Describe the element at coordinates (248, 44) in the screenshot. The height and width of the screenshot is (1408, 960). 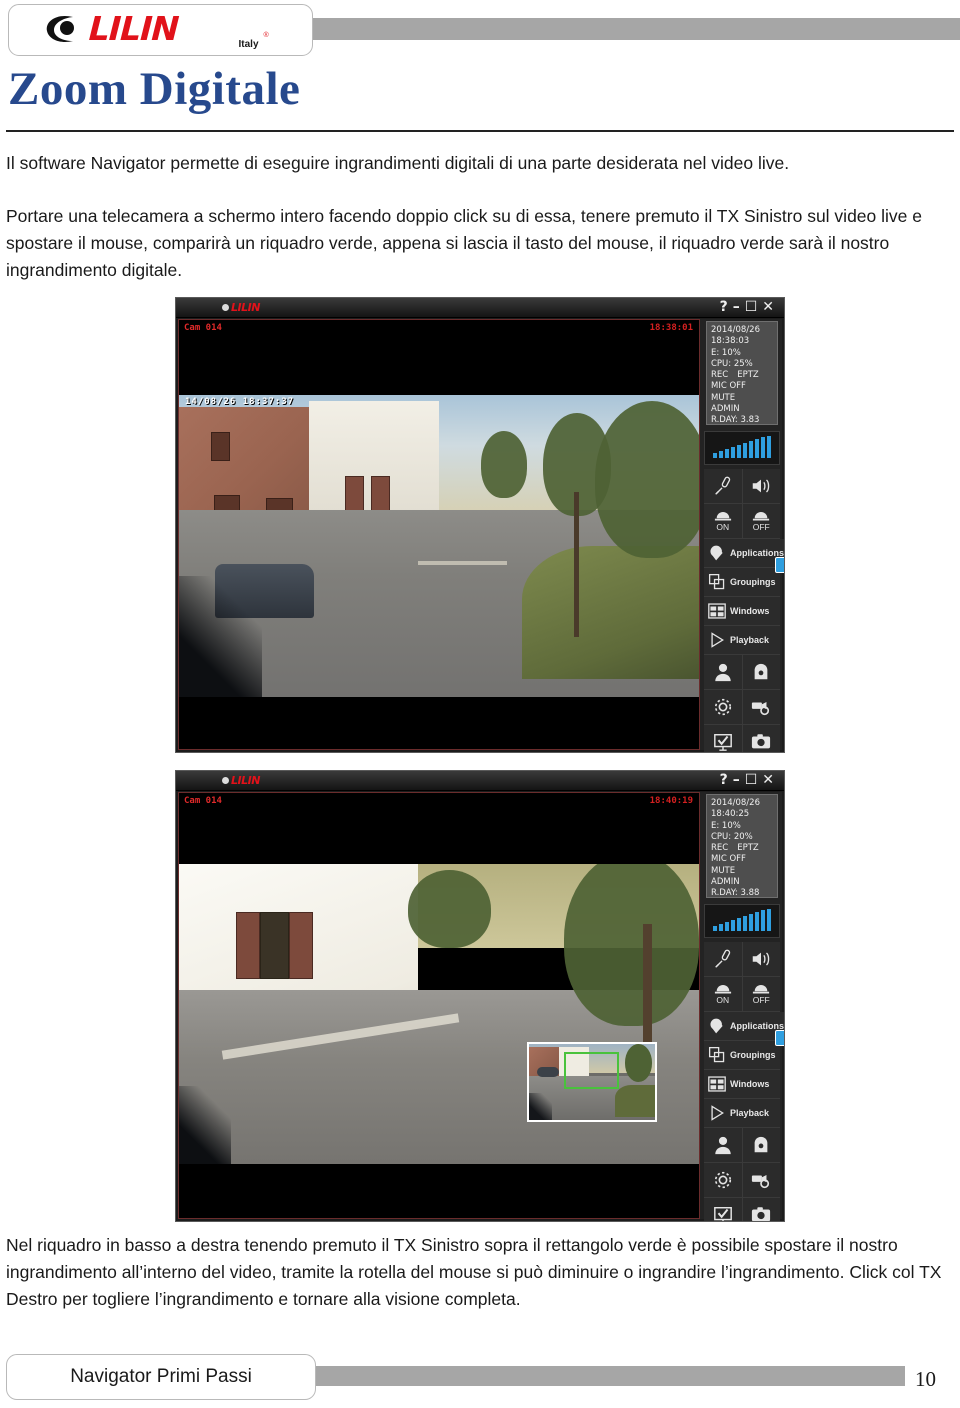
I see `lilin-italy-label: Italy` at that location.